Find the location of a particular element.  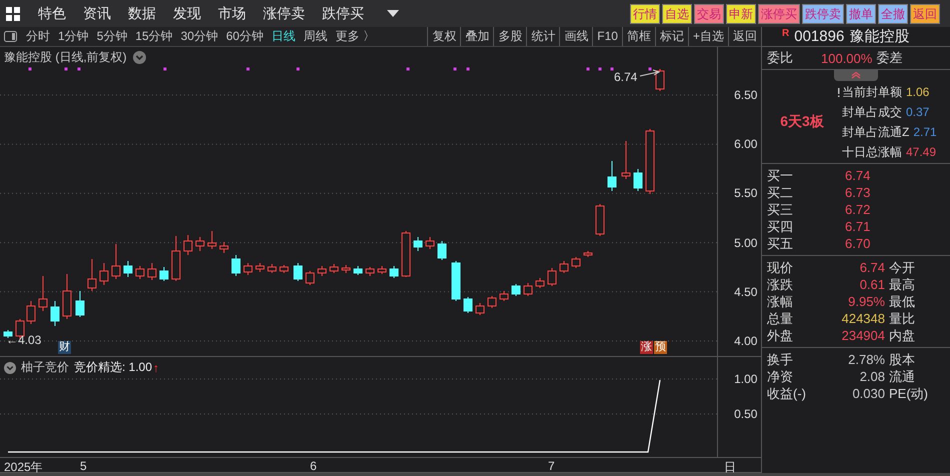

field-value: 47.49 is located at coordinates (921, 152).